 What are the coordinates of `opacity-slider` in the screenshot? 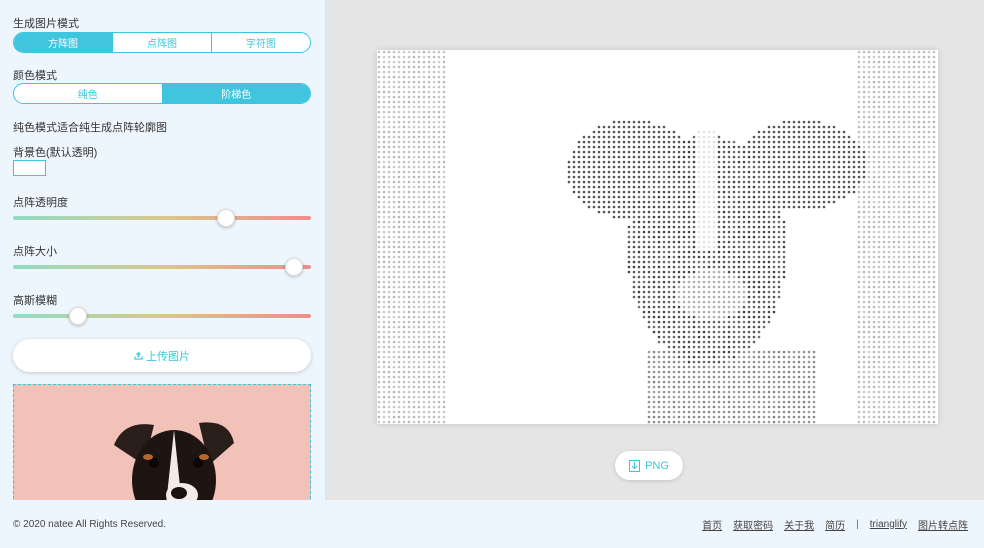 It's located at (162, 218).